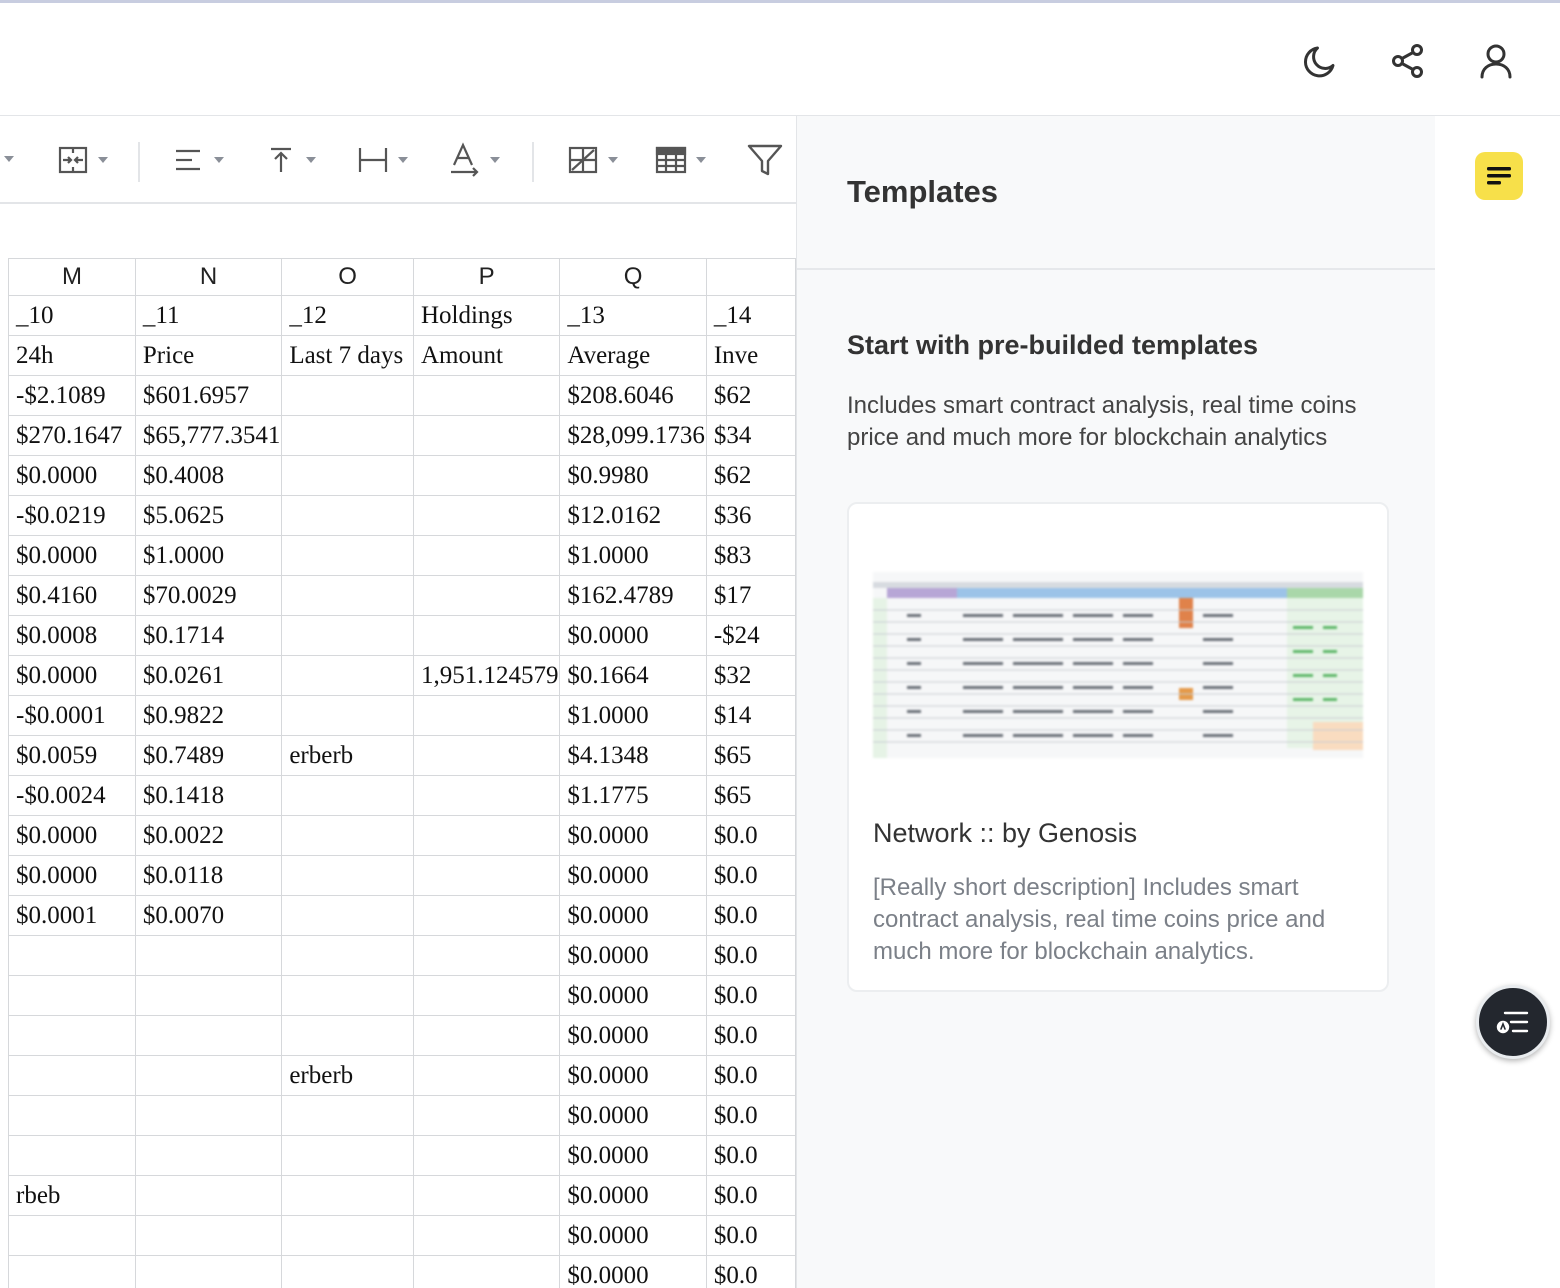 The image size is (1560, 1288). What do you see at coordinates (750, 715) in the screenshot?
I see `cell: $14` at bounding box center [750, 715].